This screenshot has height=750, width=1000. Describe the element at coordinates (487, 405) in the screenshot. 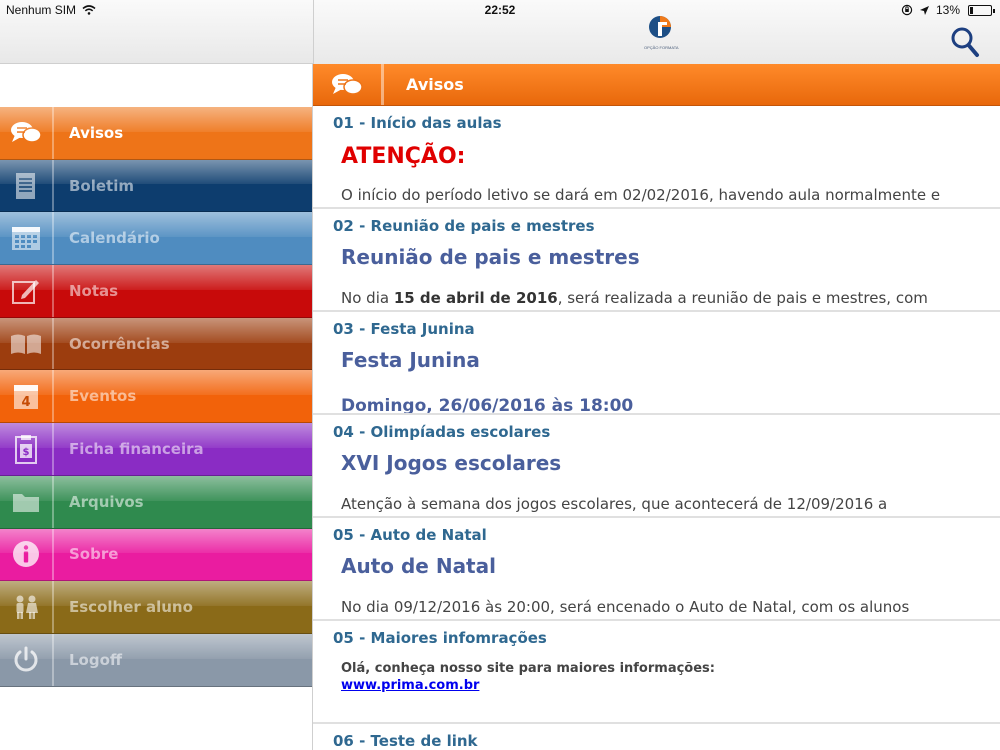

I see `notice-subheading: Domingo, 26/06/2016 às 18:00` at that location.